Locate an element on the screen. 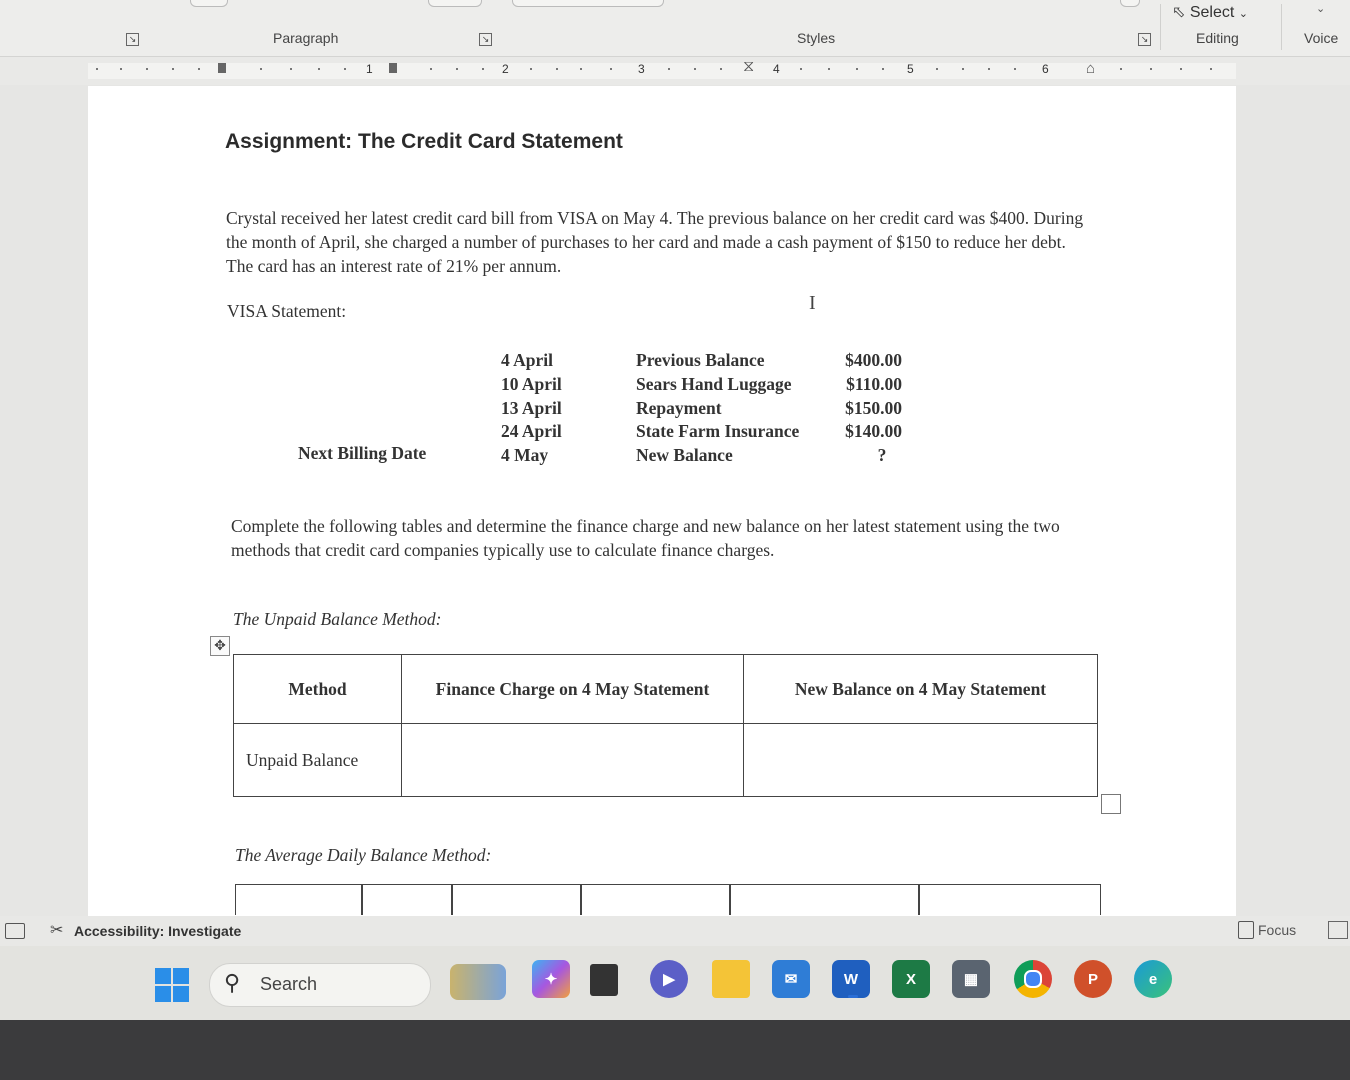 The width and height of the screenshot is (1350, 1080). visa-statement-label: VISA Statement: is located at coordinates (287, 311).